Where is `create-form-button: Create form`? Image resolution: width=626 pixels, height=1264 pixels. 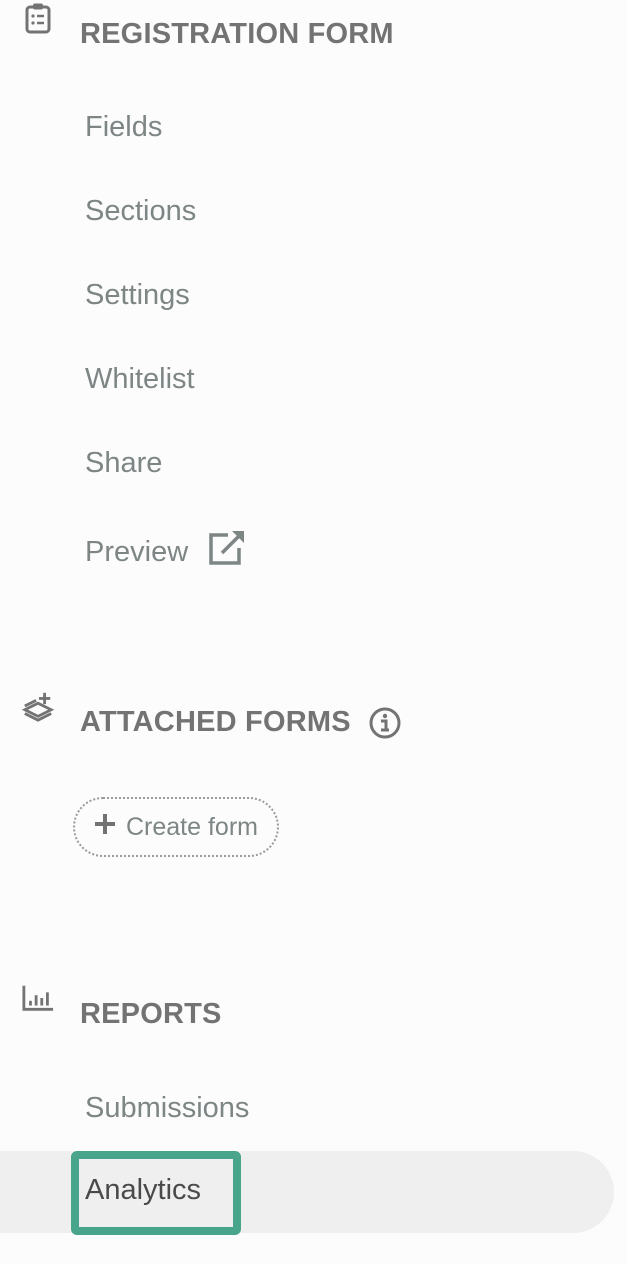
create-form-button: Create form is located at coordinates (176, 827).